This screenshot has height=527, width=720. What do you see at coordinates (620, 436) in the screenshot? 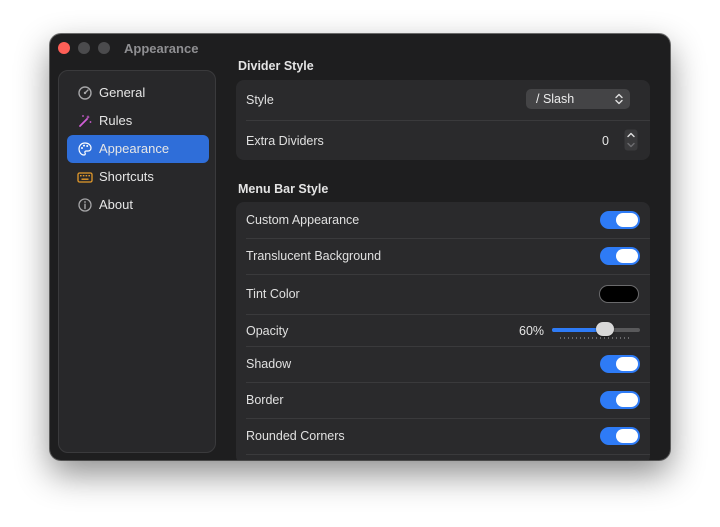
I see `rounded-corners-toggle` at bounding box center [620, 436].